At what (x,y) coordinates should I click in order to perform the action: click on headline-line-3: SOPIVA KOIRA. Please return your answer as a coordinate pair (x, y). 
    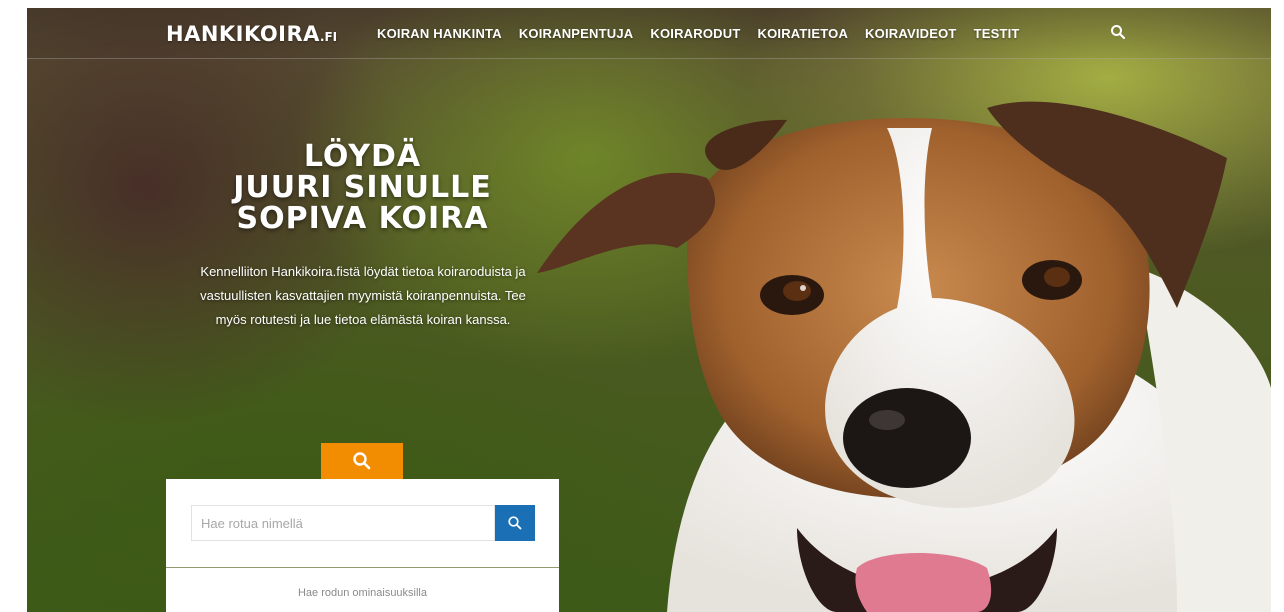
    Looking at the image, I should click on (362, 218).